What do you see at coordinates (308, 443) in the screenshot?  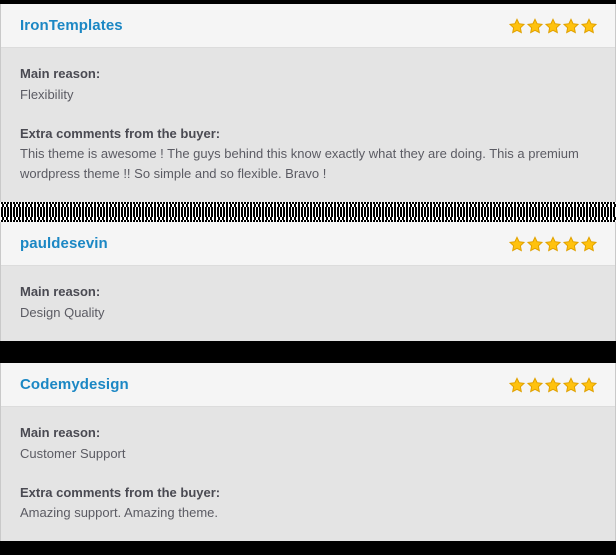 I see `main-reason-block: Main reason: Customer Support` at bounding box center [308, 443].